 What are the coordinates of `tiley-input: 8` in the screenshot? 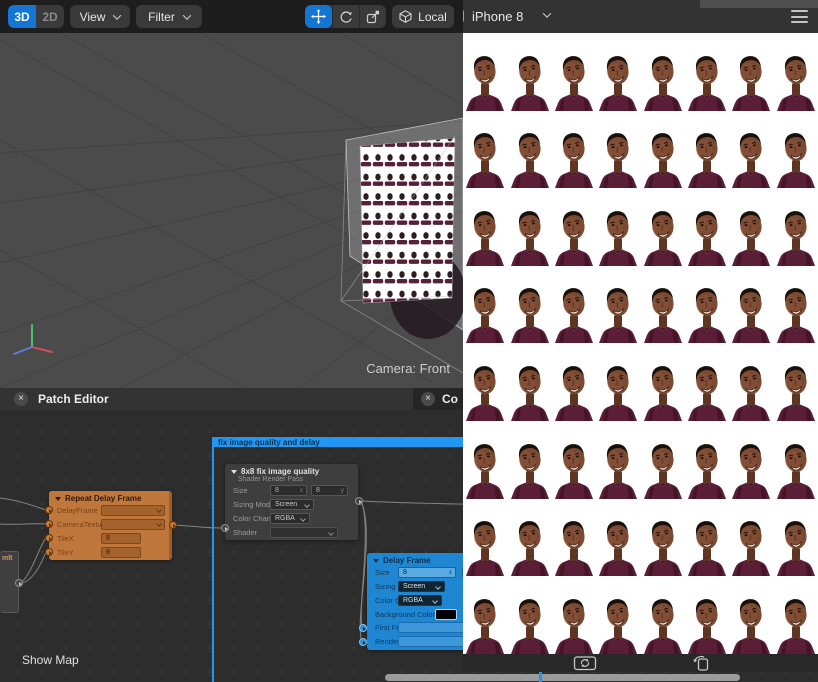 It's located at (121, 552).